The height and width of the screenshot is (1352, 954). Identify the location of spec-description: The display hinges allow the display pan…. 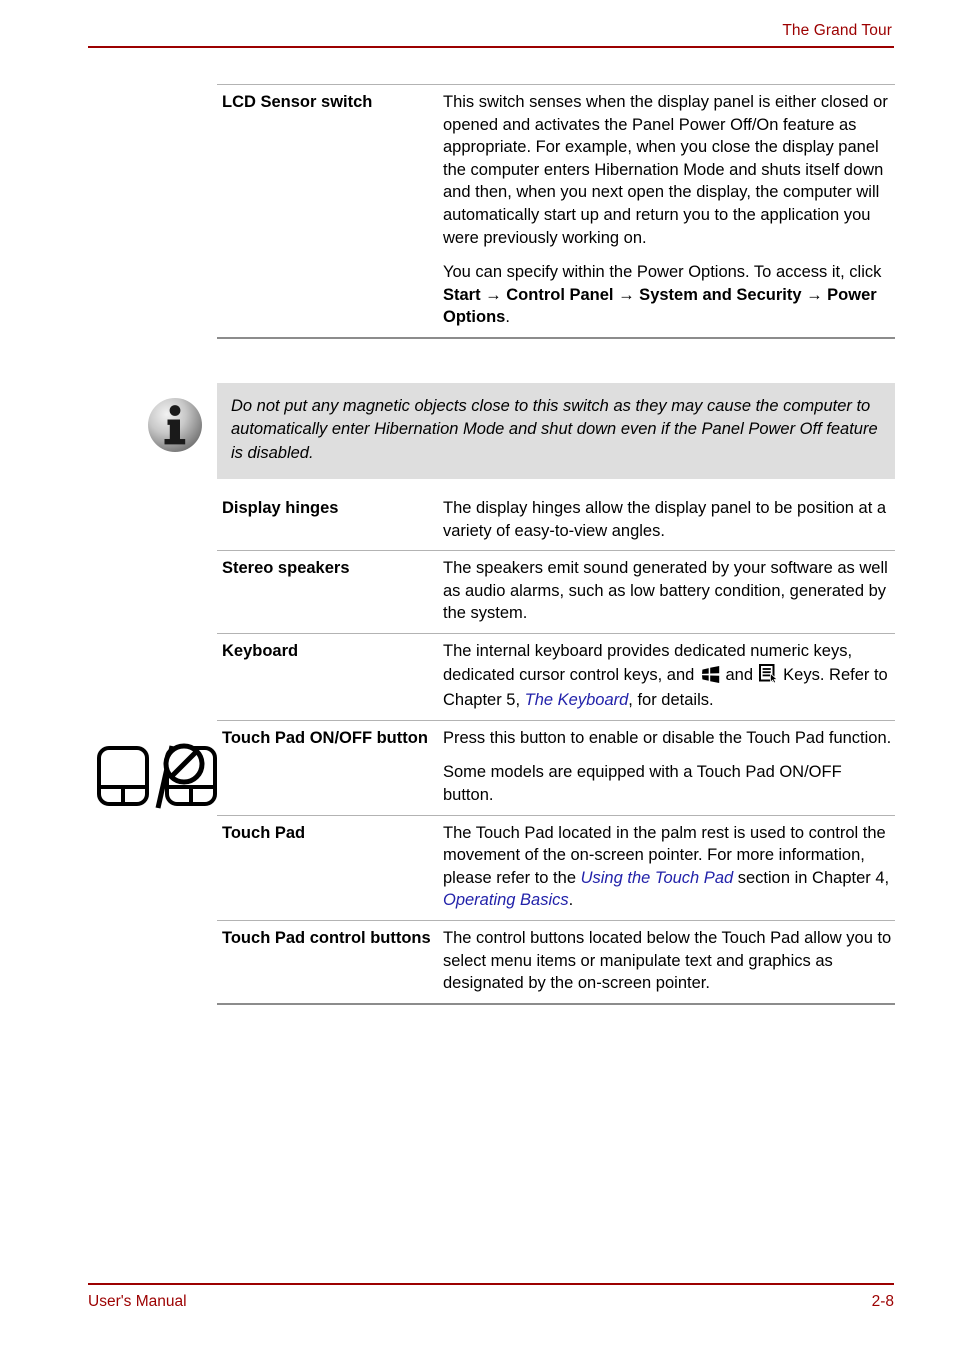
(669, 519).